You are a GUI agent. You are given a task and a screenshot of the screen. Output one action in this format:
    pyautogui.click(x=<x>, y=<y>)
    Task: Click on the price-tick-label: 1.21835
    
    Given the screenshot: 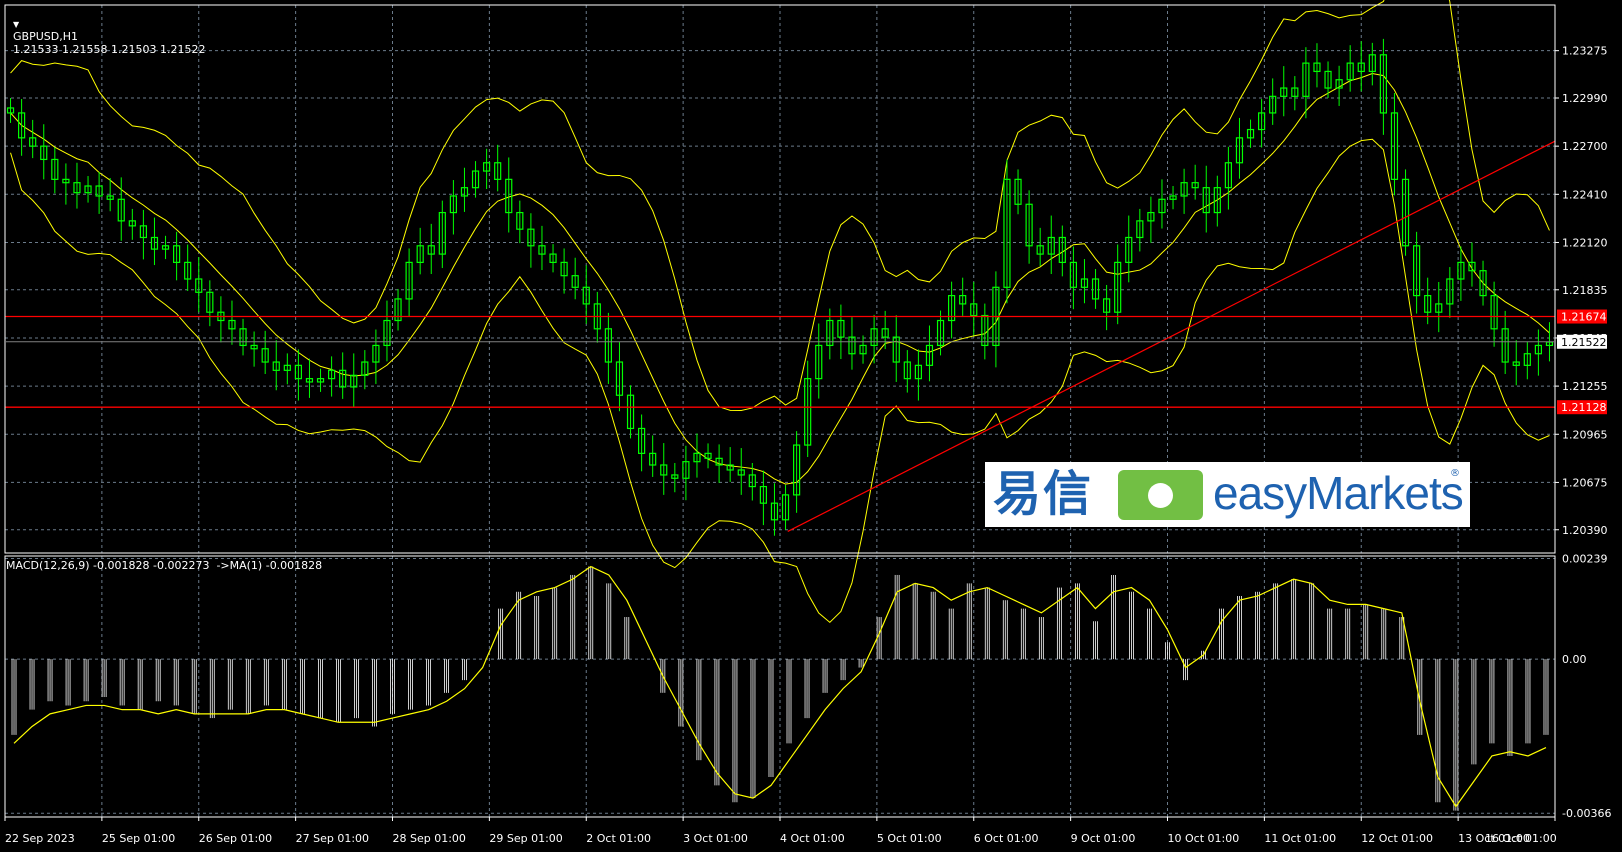 What is the action you would take?
    pyautogui.click(x=1585, y=290)
    